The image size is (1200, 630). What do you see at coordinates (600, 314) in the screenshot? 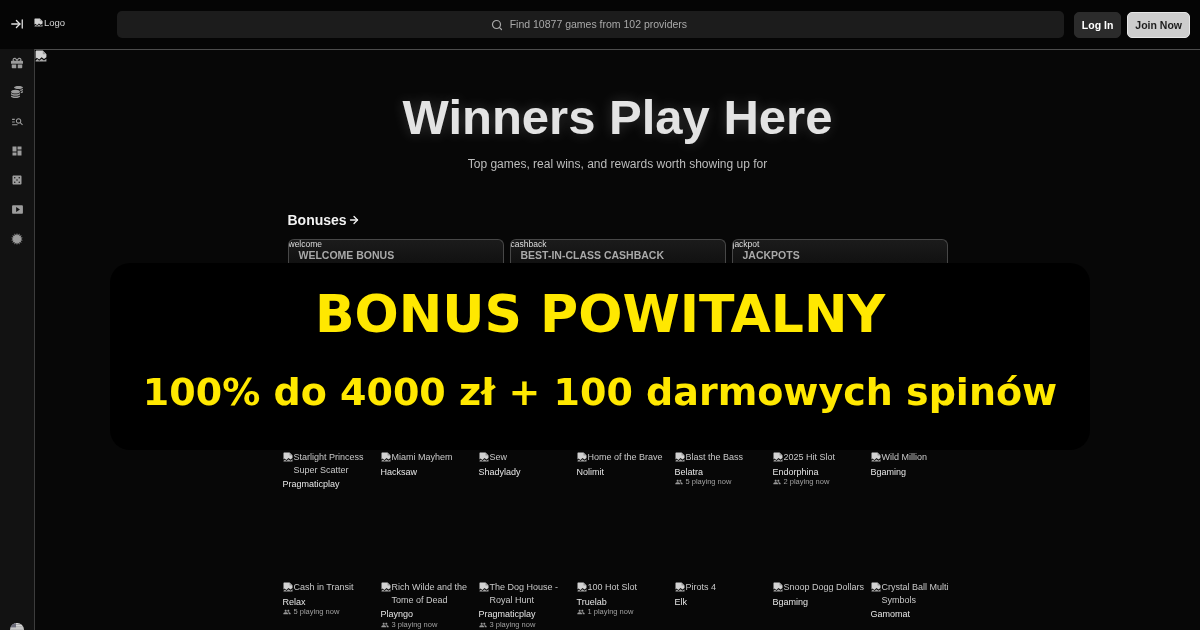
I see `promo-headline: BONUS POWITALNY` at bounding box center [600, 314].